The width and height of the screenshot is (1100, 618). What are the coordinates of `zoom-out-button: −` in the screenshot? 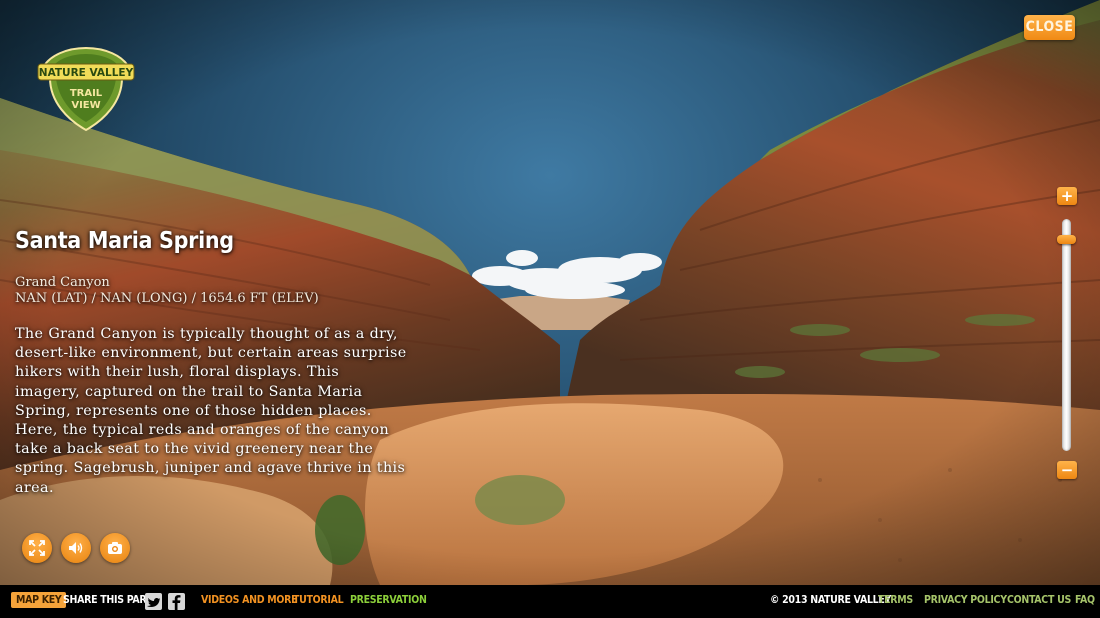 It's located at (1067, 470).